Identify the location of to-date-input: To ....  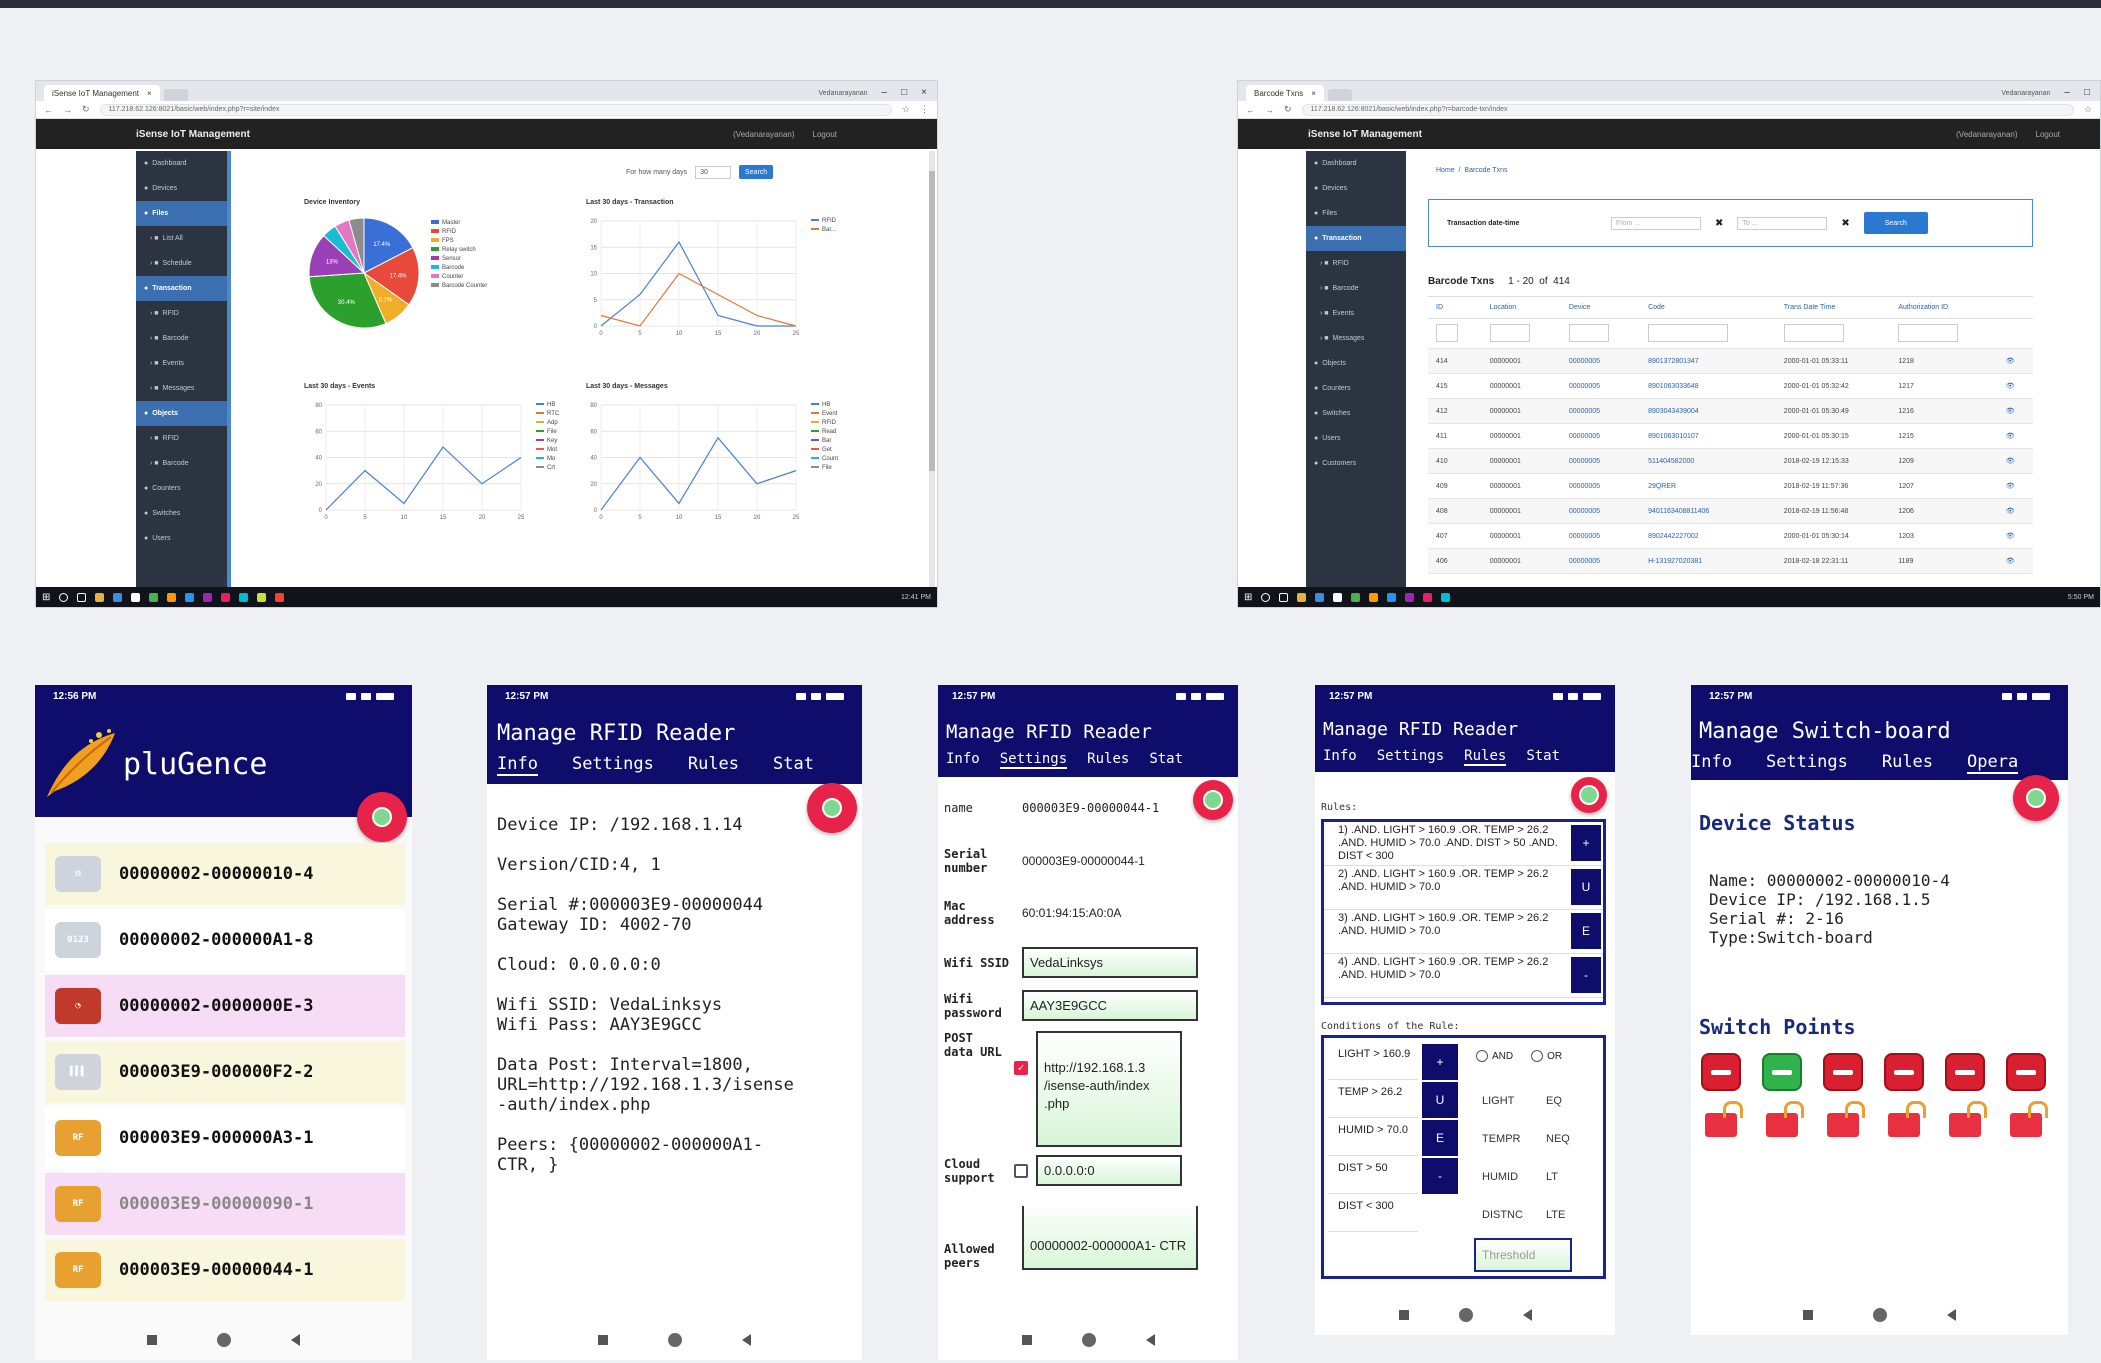
(1782, 223).